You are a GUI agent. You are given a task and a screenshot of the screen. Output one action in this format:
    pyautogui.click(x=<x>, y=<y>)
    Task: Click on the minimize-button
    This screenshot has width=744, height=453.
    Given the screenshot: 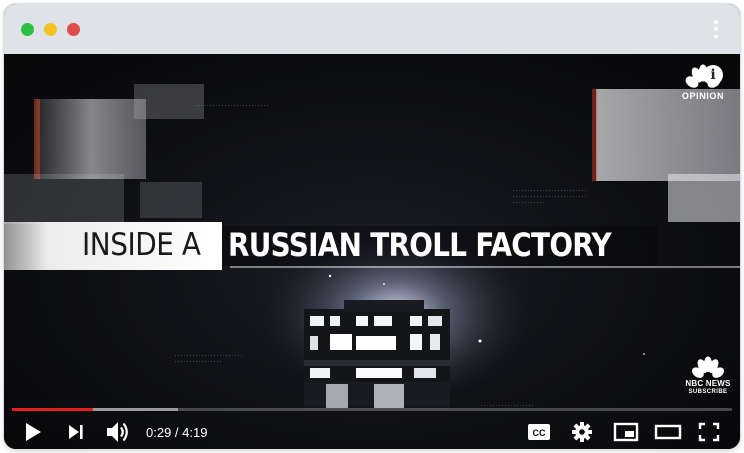 What is the action you would take?
    pyautogui.click(x=50, y=29)
    